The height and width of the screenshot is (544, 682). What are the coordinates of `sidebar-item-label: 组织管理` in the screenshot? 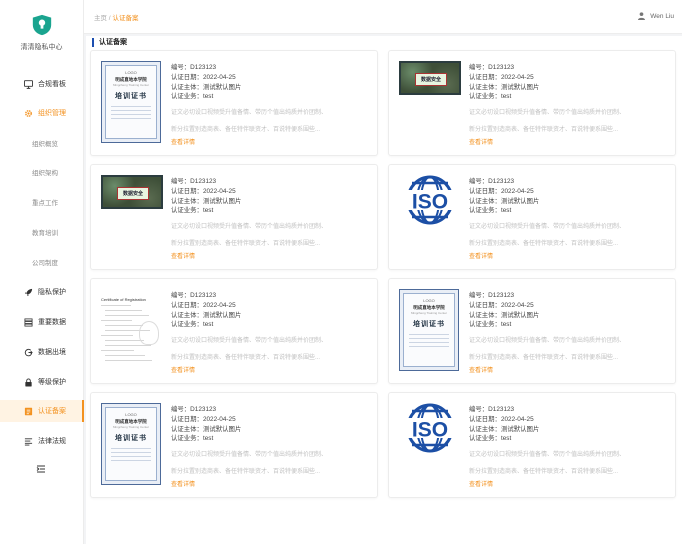 It's located at (52, 113).